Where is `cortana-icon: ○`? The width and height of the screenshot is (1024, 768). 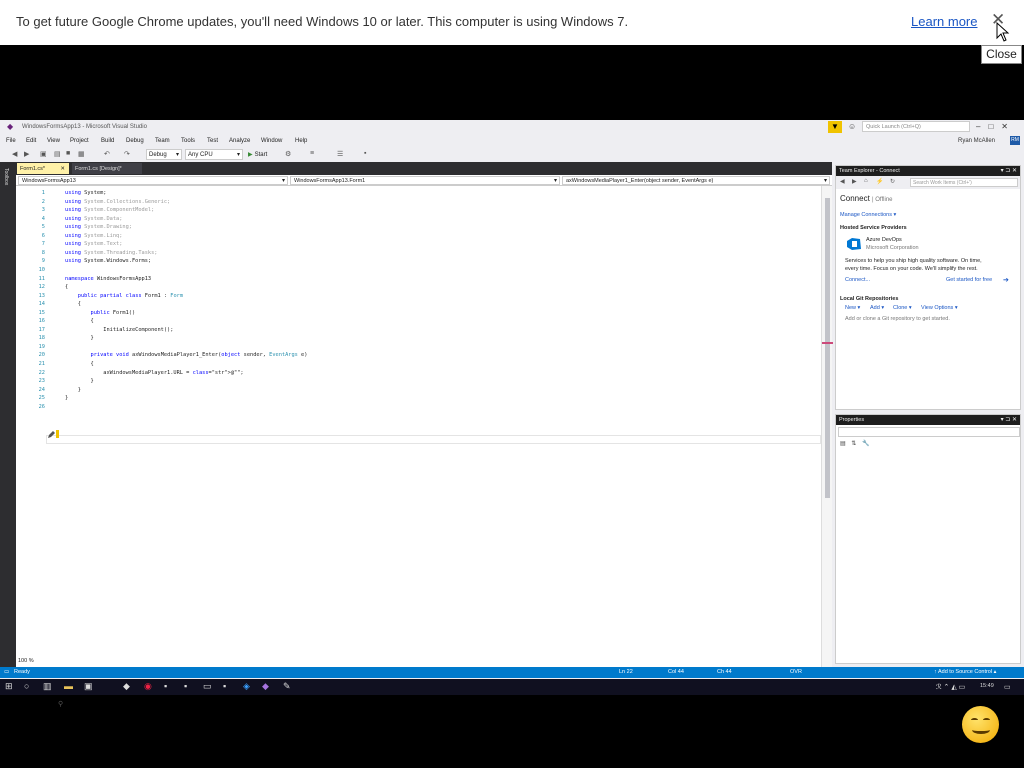 cortana-icon: ○ is located at coordinates (26, 686).